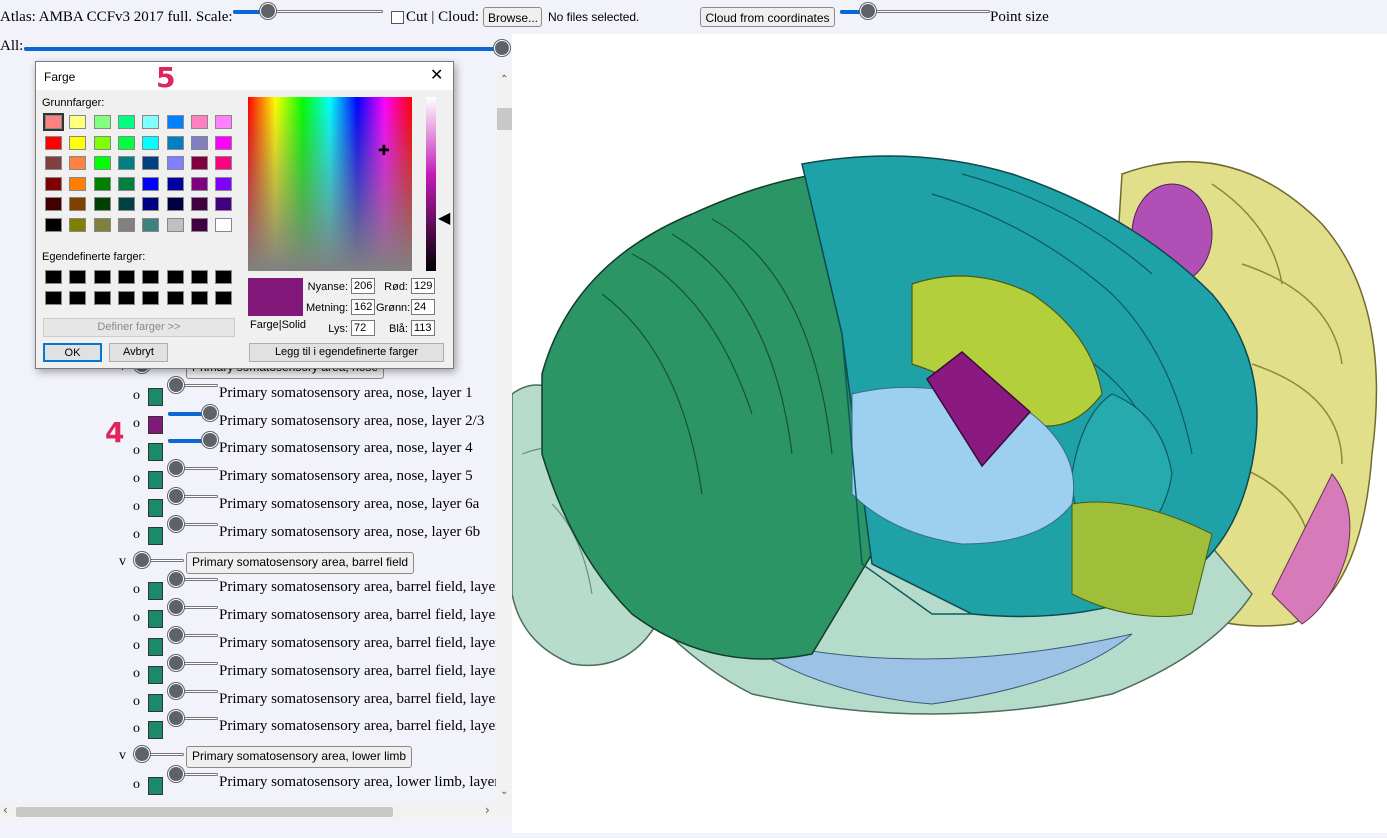 The height and width of the screenshot is (838, 1387). What do you see at coordinates (436, 74) in the screenshot?
I see `close-icon: ✕` at bounding box center [436, 74].